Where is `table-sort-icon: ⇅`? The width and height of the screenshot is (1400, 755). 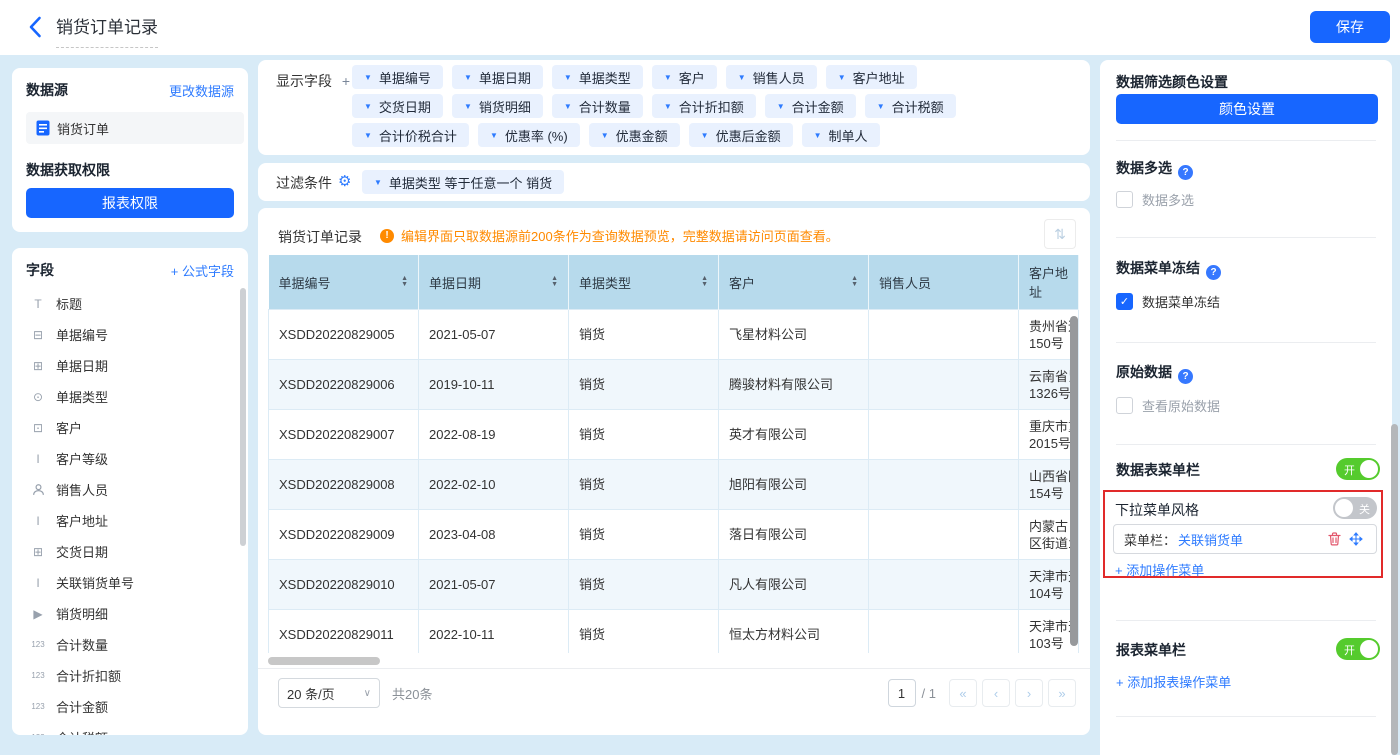
table-sort-icon: ⇅ is located at coordinates (1060, 234).